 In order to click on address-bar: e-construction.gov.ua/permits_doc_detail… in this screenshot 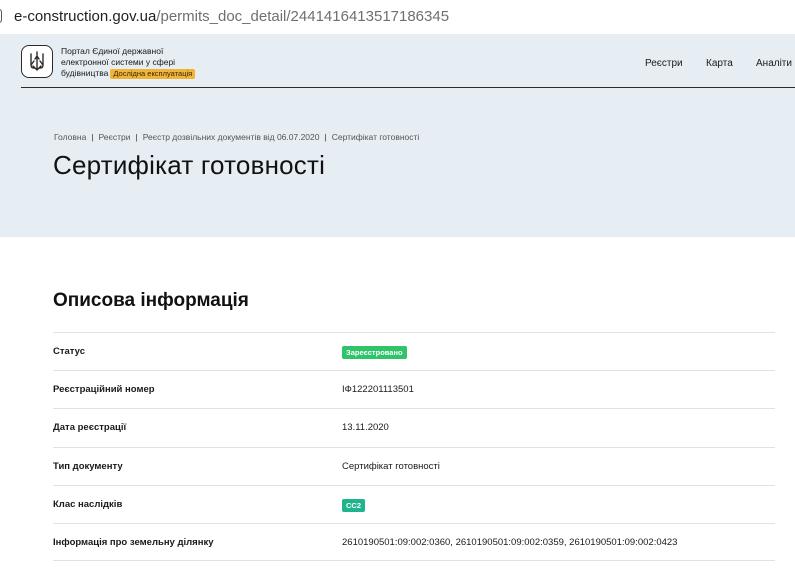, I will do `click(397, 17)`.